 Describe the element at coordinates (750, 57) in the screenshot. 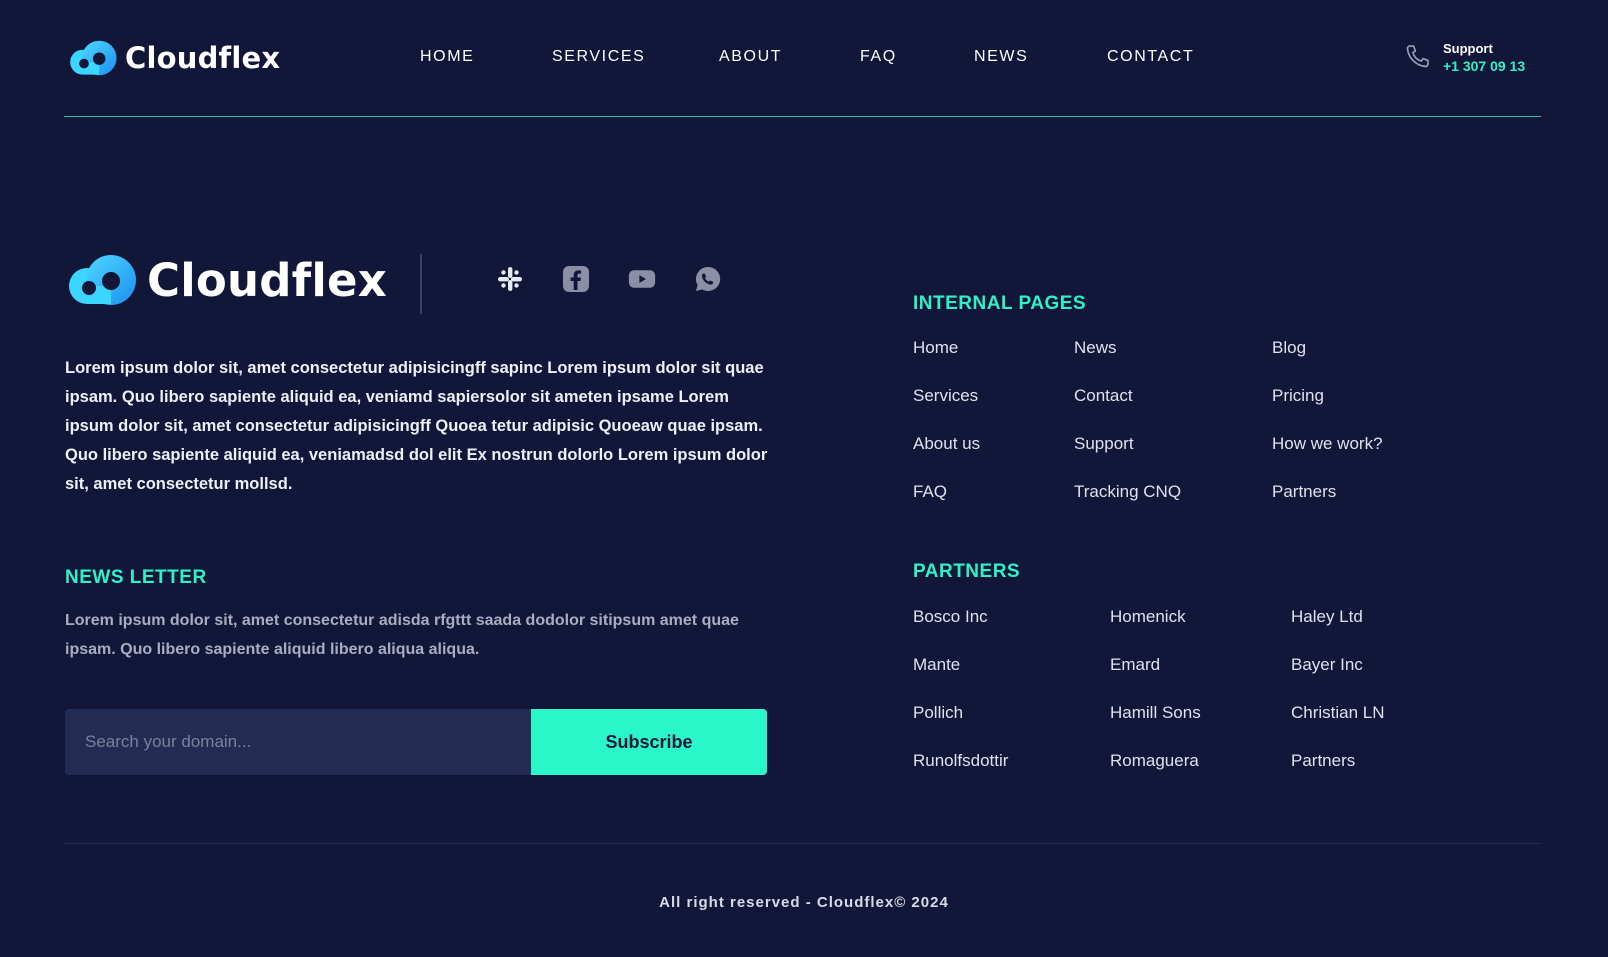

I see `nav-about: ABOUT` at that location.